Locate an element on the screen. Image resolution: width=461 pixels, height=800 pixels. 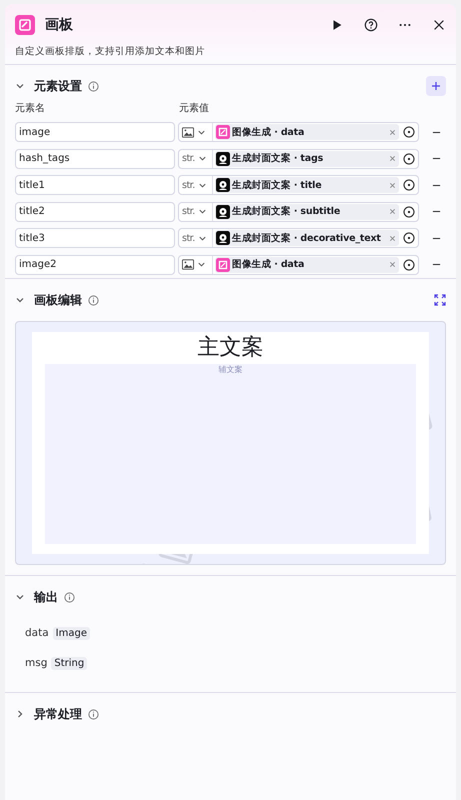
output-name: data is located at coordinates (37, 633).